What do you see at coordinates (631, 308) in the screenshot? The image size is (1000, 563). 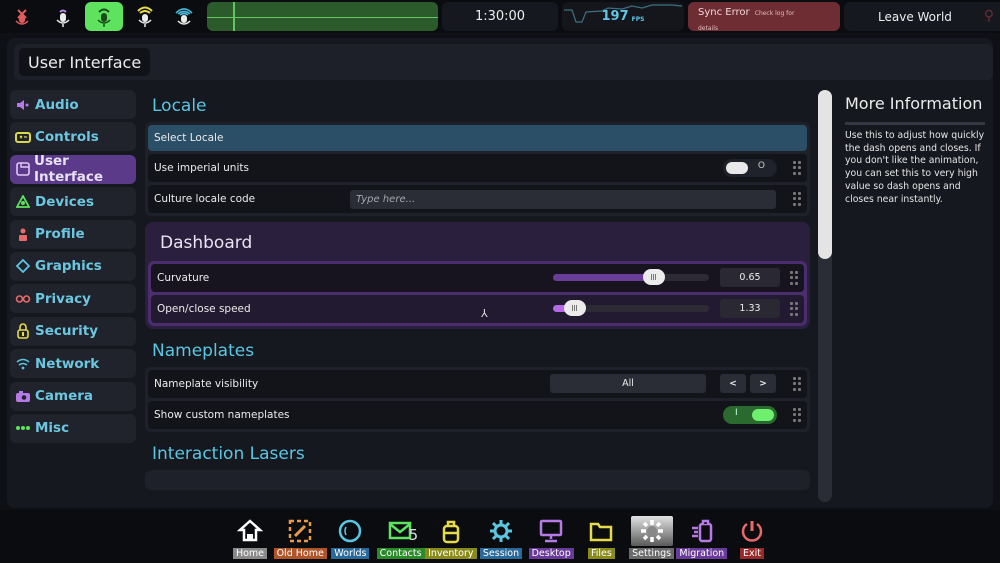 I see `open-close-speed-slider` at bounding box center [631, 308].